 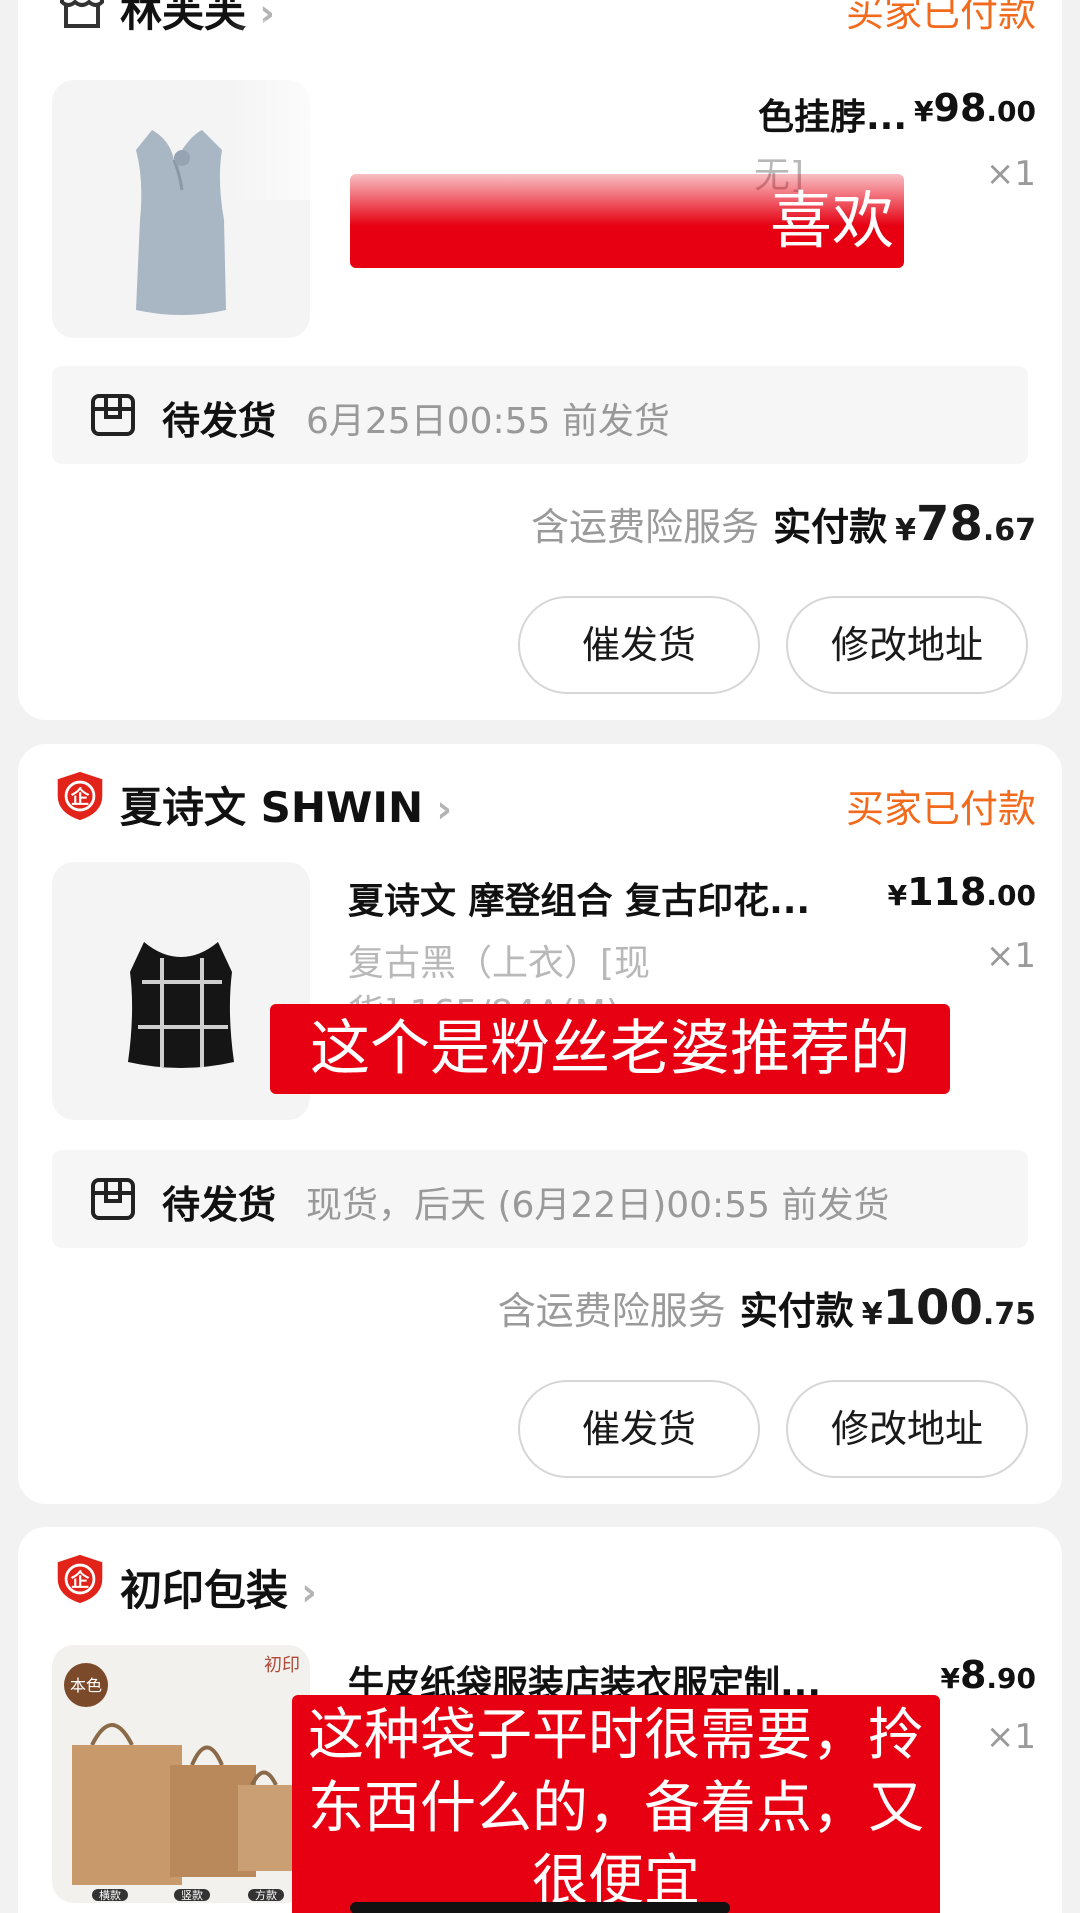 I want to click on order-total: 含运费险服务 实付款 ¥78.67, so click(x=783, y=524).